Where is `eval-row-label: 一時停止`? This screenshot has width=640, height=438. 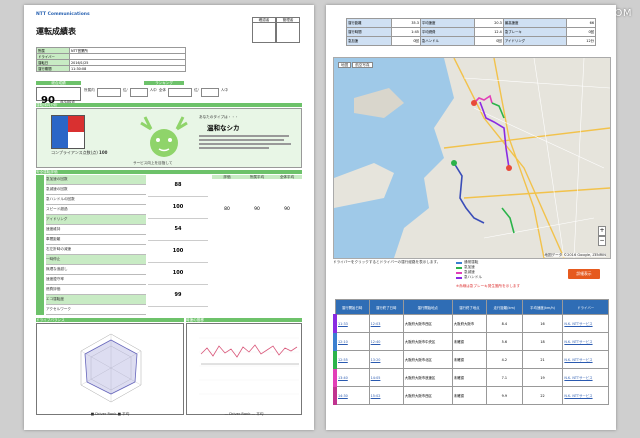
eval-row-label: 一時停止 is located at coordinates (96, 260).